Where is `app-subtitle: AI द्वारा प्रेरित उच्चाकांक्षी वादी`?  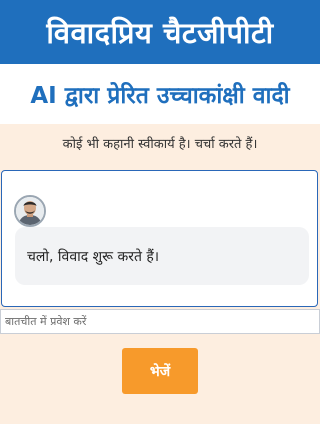 app-subtitle: AI द्वारा प्रेरित उच्चाकांक्षी वादी is located at coordinates (160, 96).